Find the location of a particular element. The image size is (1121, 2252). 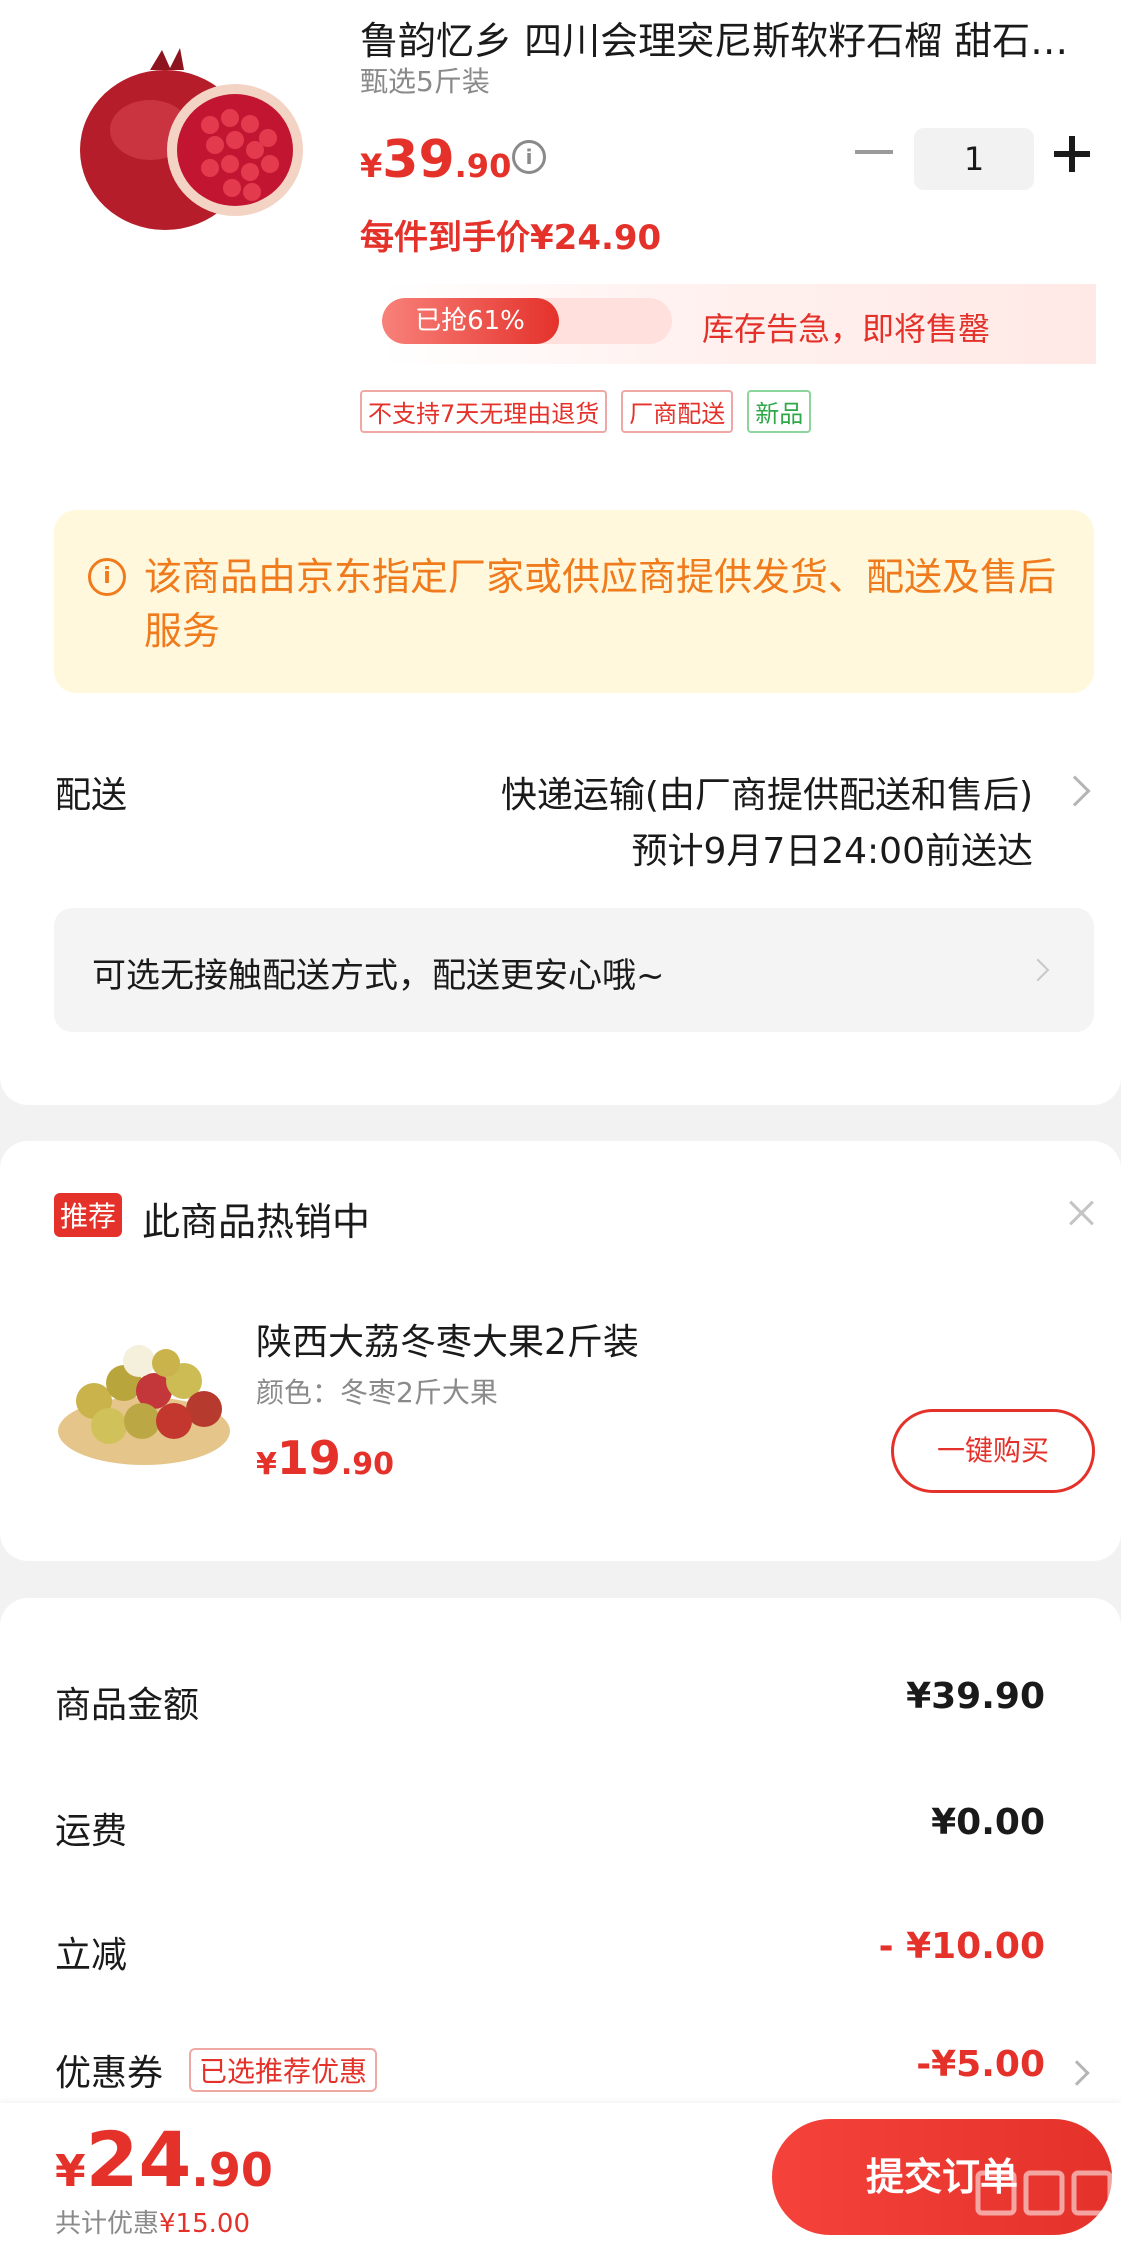

one-click-buy-button: 一键购买 is located at coordinates (993, 1451).